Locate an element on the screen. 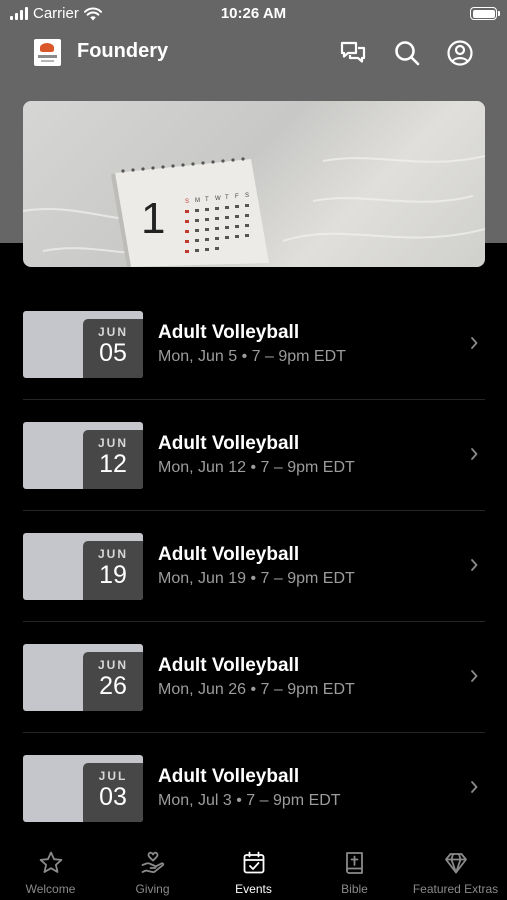 The height and width of the screenshot is (900, 507). date-badge: JUN 12 is located at coordinates (113, 459).